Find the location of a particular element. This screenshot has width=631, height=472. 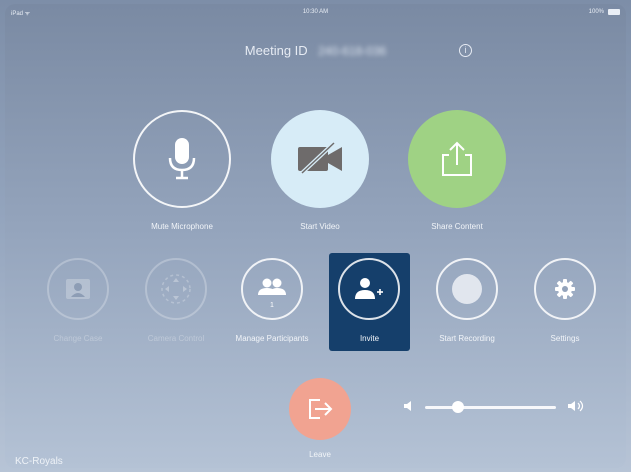

share-icon is located at coordinates (457, 158).